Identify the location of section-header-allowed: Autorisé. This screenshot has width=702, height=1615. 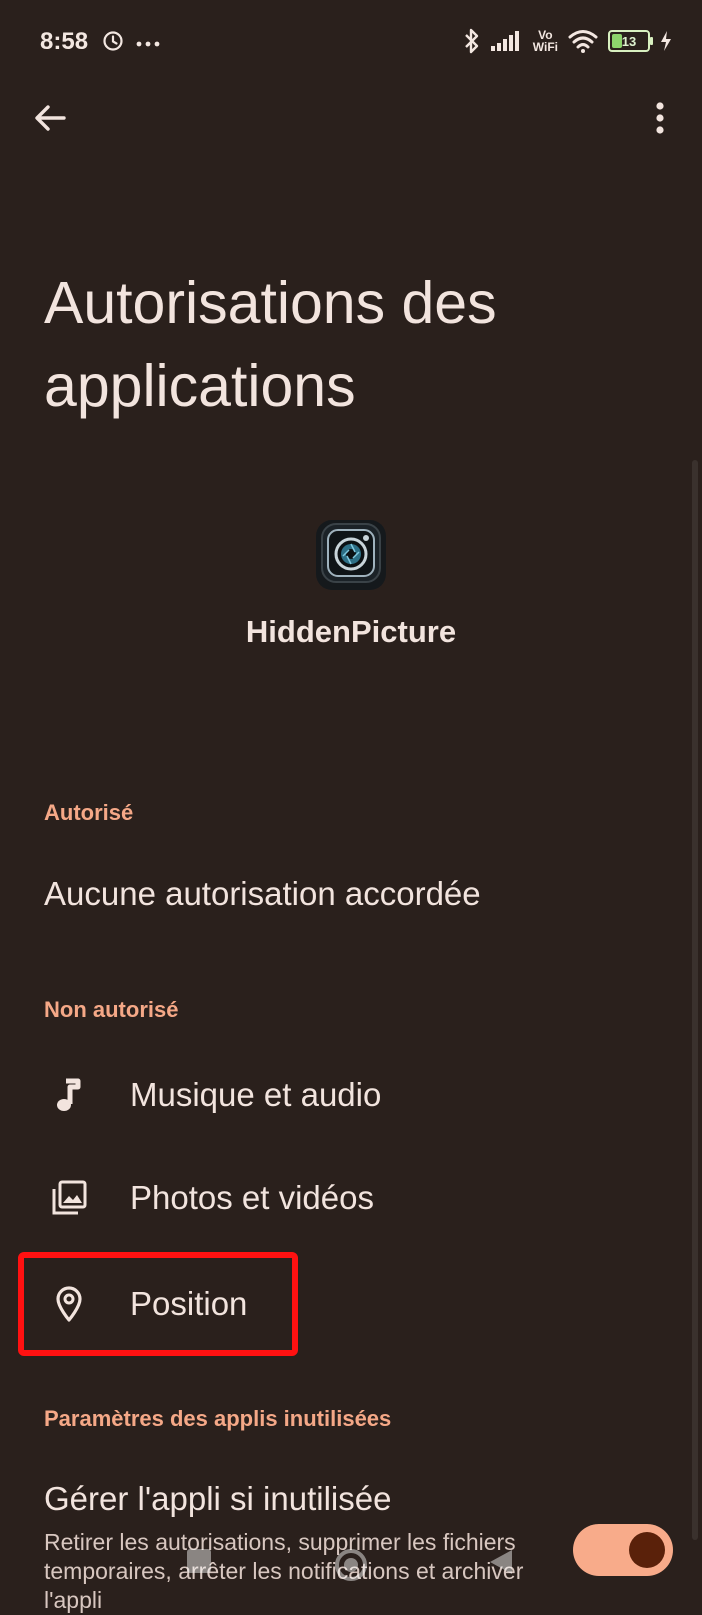
(89, 812).